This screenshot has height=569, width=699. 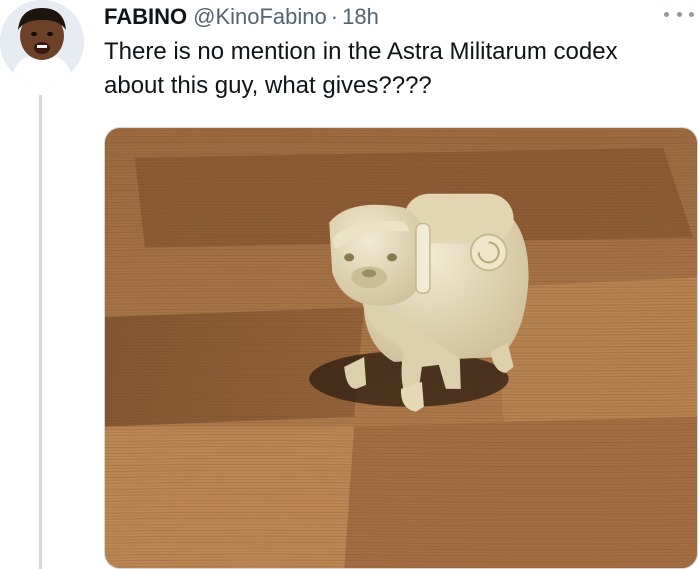 I want to click on more-options-icon, so click(x=679, y=14).